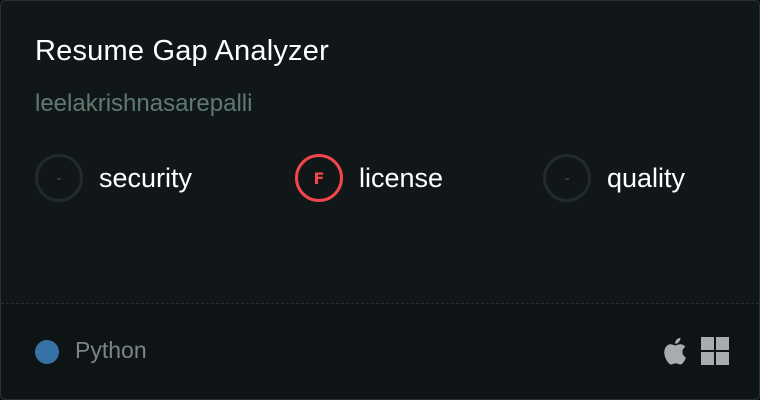 The height and width of the screenshot is (400, 760). Describe the element at coordinates (401, 177) in the screenshot. I see `license-label: license` at that location.